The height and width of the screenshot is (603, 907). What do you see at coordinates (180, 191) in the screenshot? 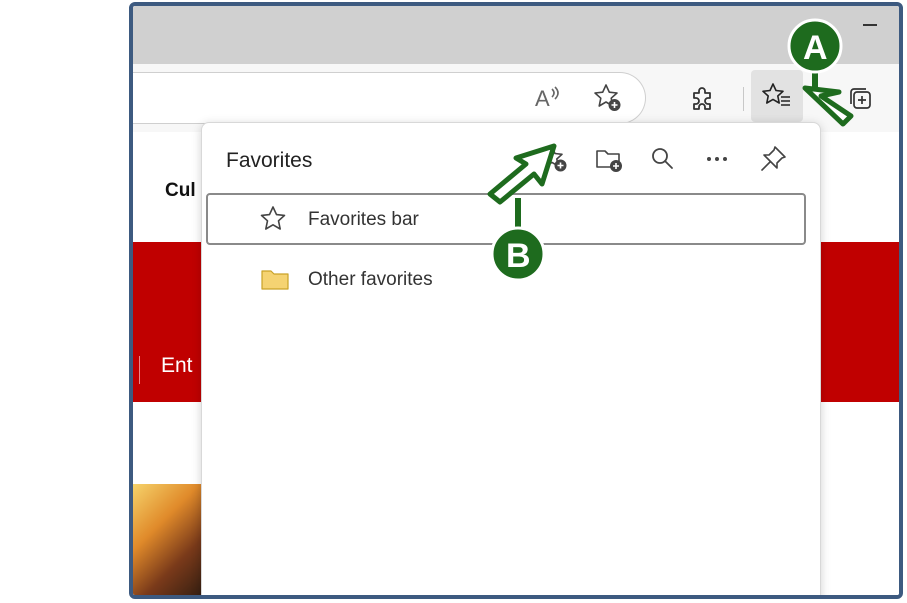
I see `page-nav-text: Cul` at bounding box center [180, 191].